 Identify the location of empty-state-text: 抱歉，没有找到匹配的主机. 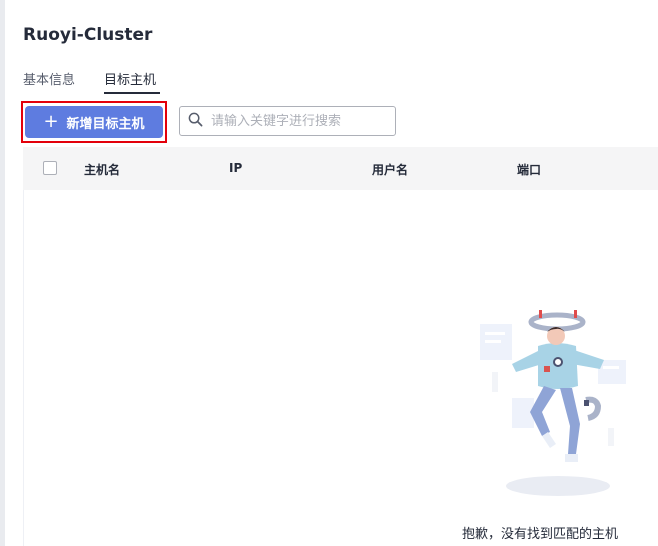
(540, 534).